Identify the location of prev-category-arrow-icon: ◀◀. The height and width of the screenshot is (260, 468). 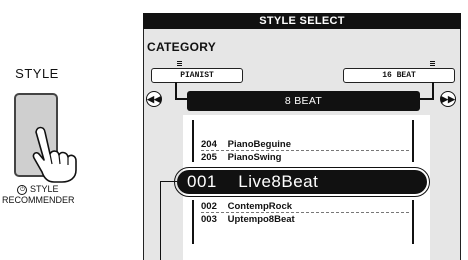
(154, 99).